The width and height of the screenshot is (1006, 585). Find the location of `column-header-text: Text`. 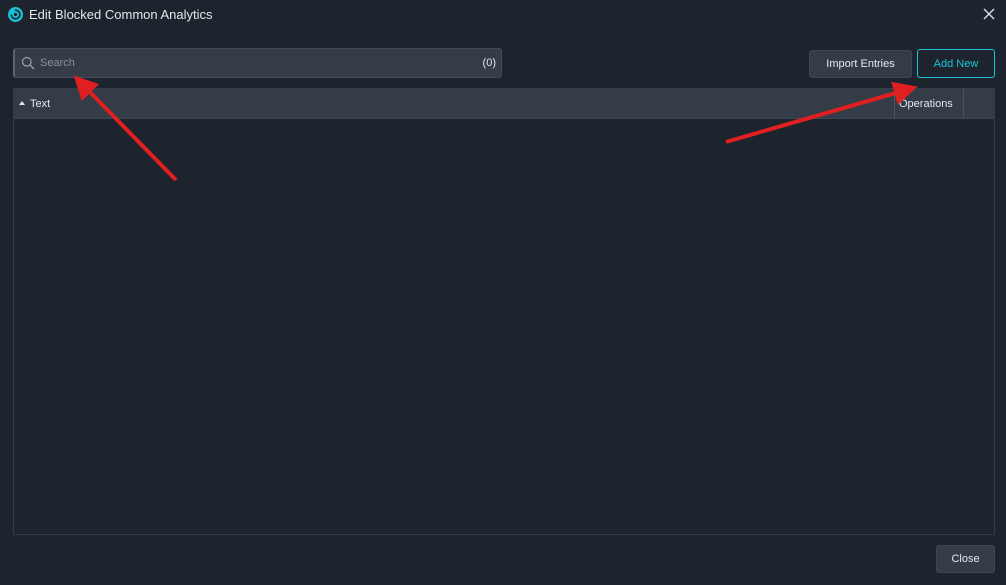

column-header-text: Text is located at coordinates (34, 104).